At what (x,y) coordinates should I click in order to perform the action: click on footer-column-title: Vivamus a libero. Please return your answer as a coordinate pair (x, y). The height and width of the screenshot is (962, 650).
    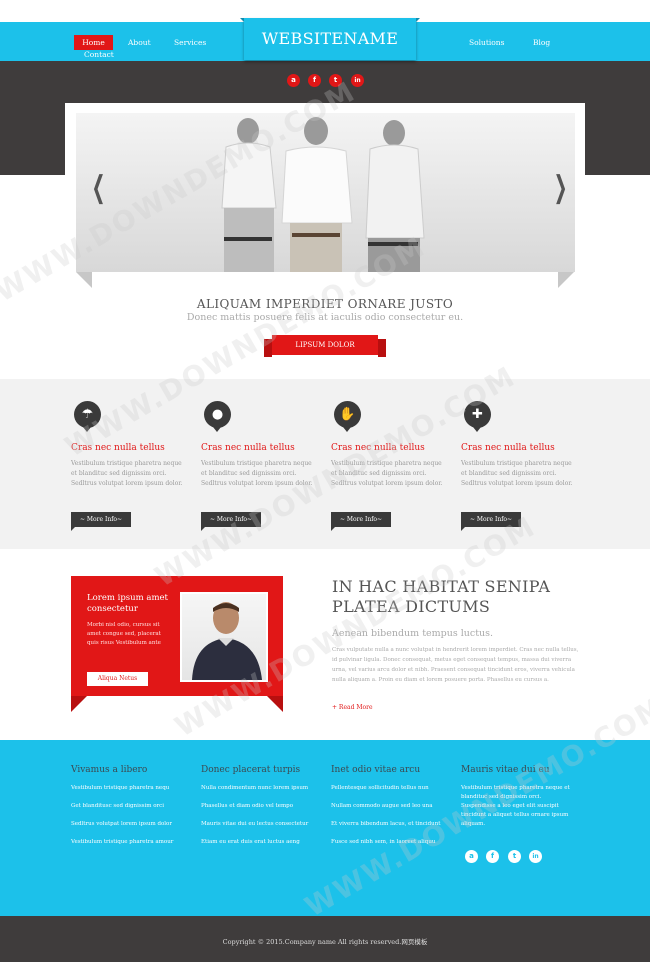
    Looking at the image, I should click on (109, 770).